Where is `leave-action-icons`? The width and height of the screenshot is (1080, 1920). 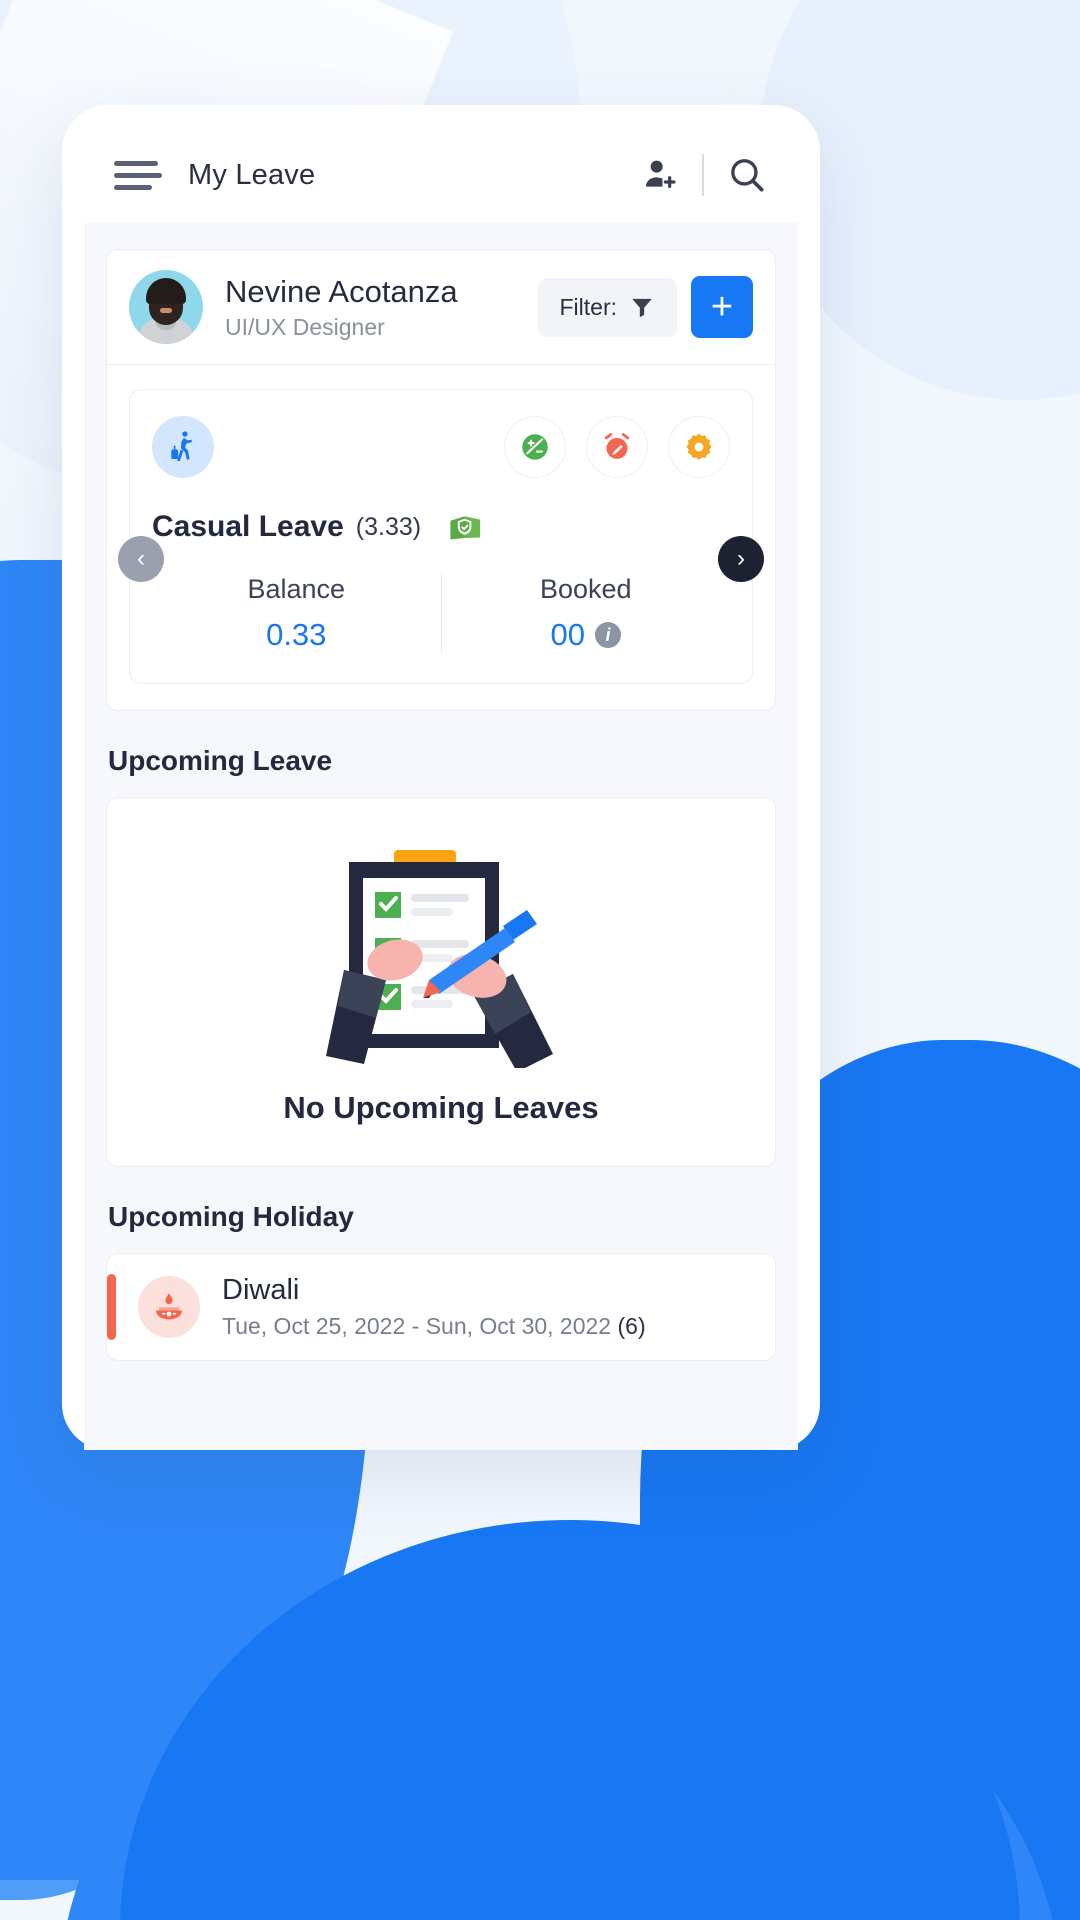
leave-action-icons is located at coordinates (617, 447).